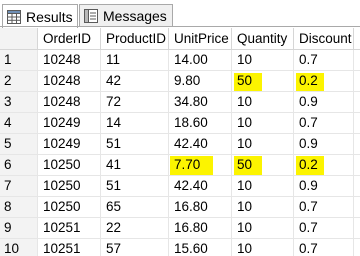  I want to click on cell-unitprice: 9.80, so click(200, 81).